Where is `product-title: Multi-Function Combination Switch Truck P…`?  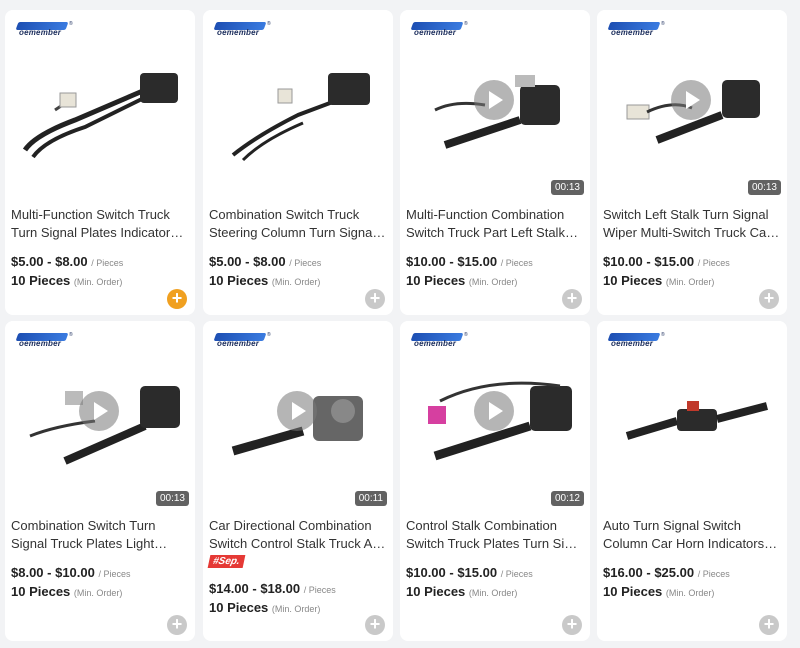 product-title: Multi-Function Combination Switch Truck P… is located at coordinates (495, 224).